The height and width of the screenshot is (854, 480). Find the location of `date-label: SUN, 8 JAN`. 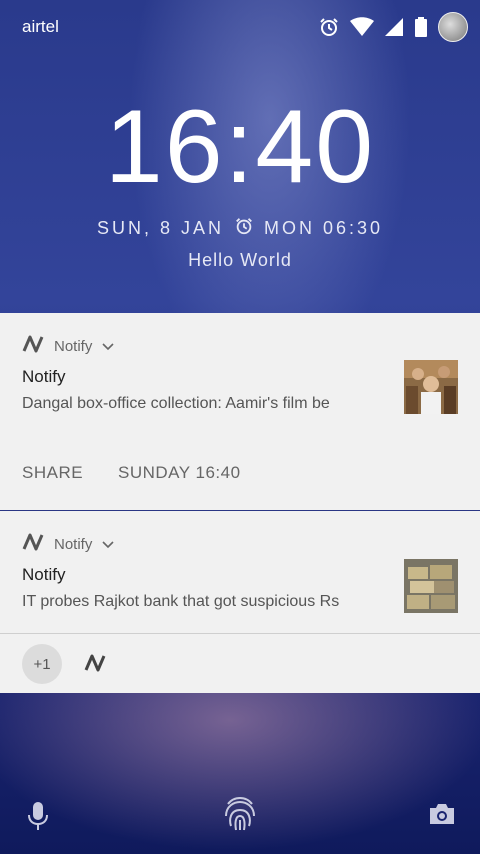

date-label: SUN, 8 JAN is located at coordinates (160, 228).